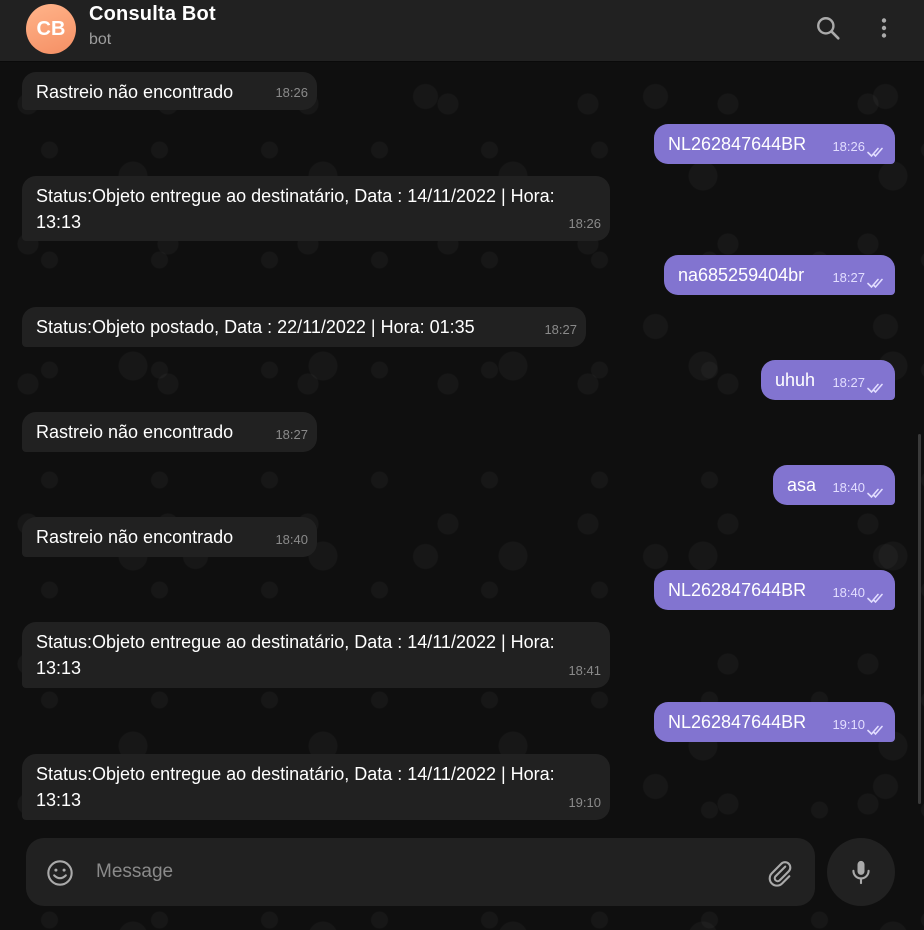 This screenshot has width=924, height=930. I want to click on microphone-icon, so click(861, 872).